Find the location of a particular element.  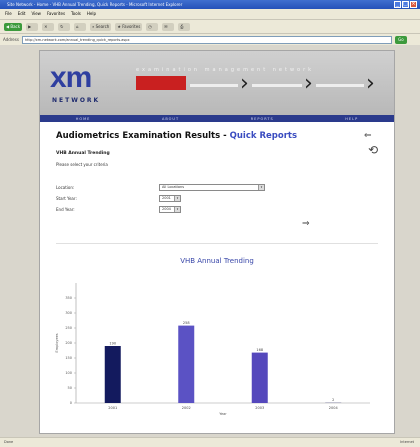

y-tick-label: 150 is located at coordinates (68, 358).